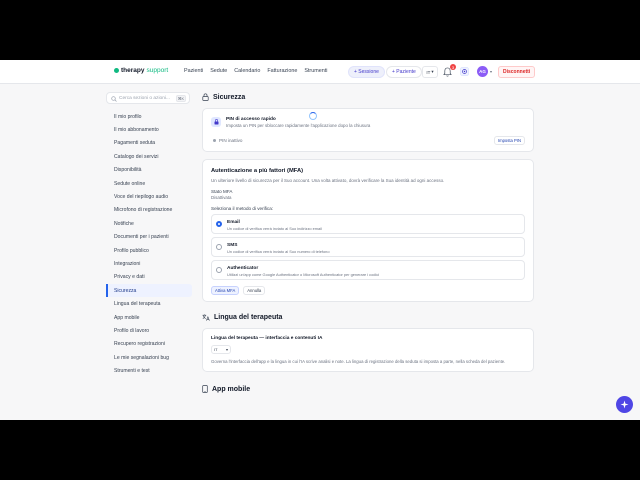 The image size is (640, 480). I want to click on option-title: Authenticator, so click(243, 268).